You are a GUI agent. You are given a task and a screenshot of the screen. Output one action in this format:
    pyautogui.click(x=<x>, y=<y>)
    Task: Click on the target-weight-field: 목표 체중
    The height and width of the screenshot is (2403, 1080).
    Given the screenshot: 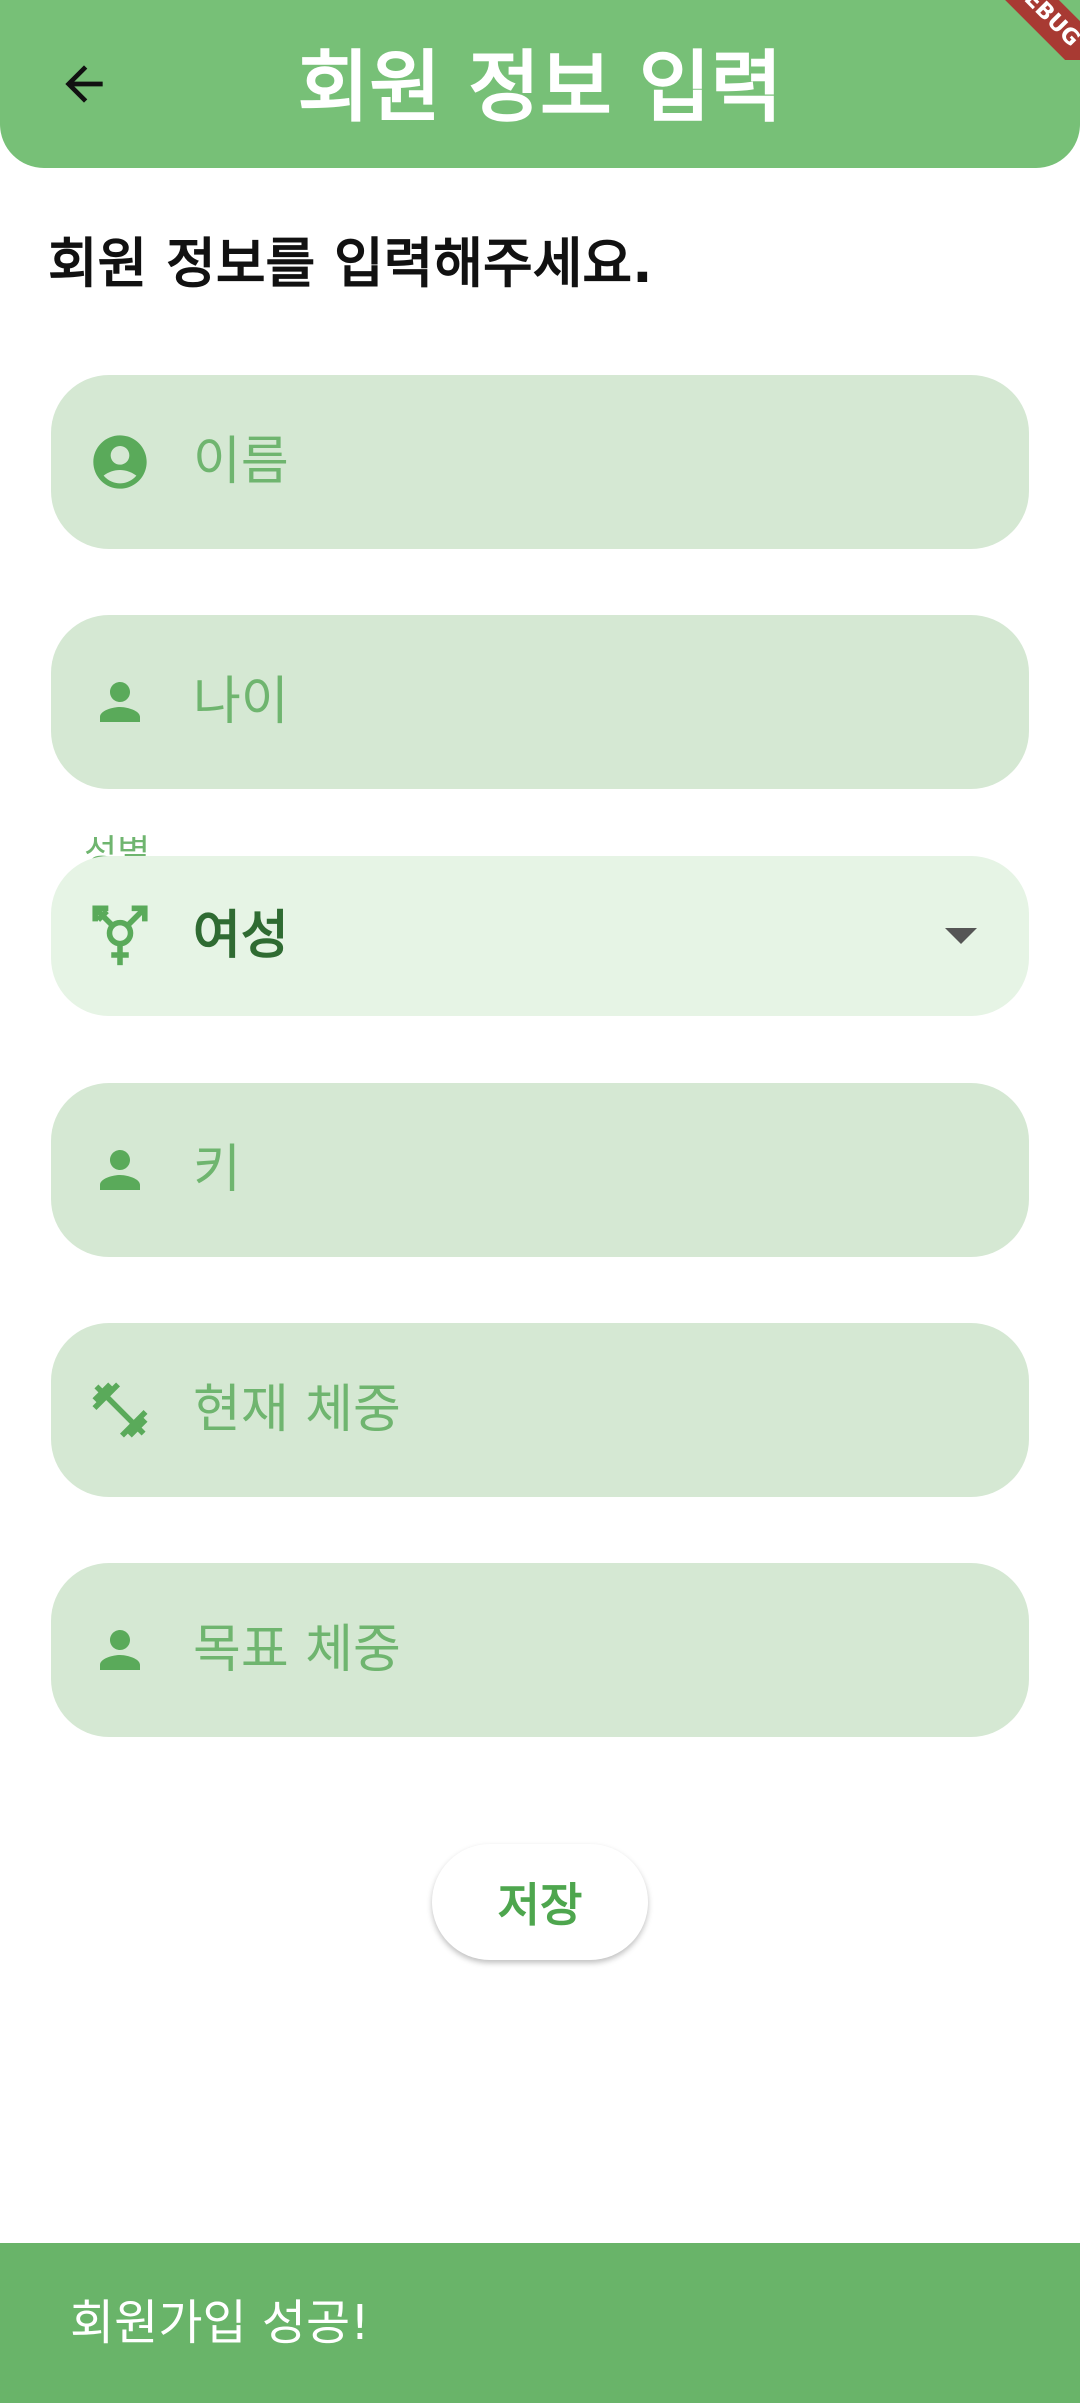 What is the action you would take?
    pyautogui.click(x=540, y=1650)
    